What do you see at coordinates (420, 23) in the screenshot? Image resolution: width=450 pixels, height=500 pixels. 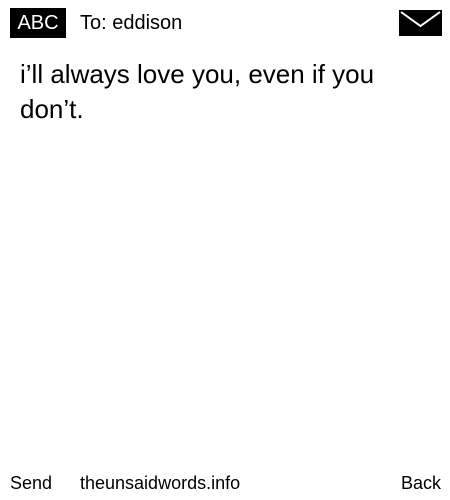 I see `envelope-icon` at bounding box center [420, 23].